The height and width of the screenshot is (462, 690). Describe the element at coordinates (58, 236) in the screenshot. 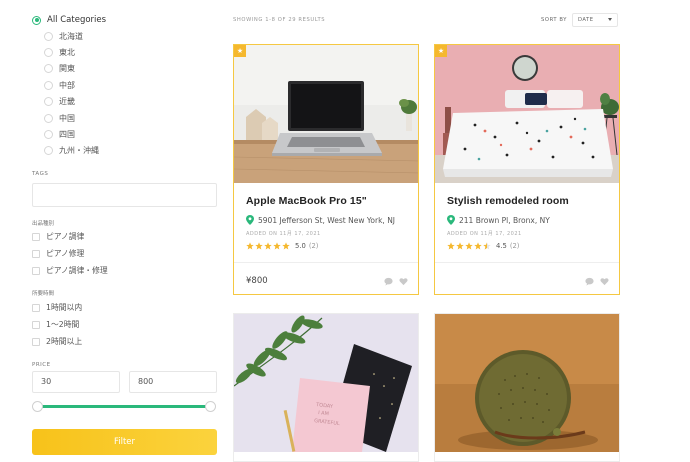

I see `service-option: ピアノ調律` at that location.